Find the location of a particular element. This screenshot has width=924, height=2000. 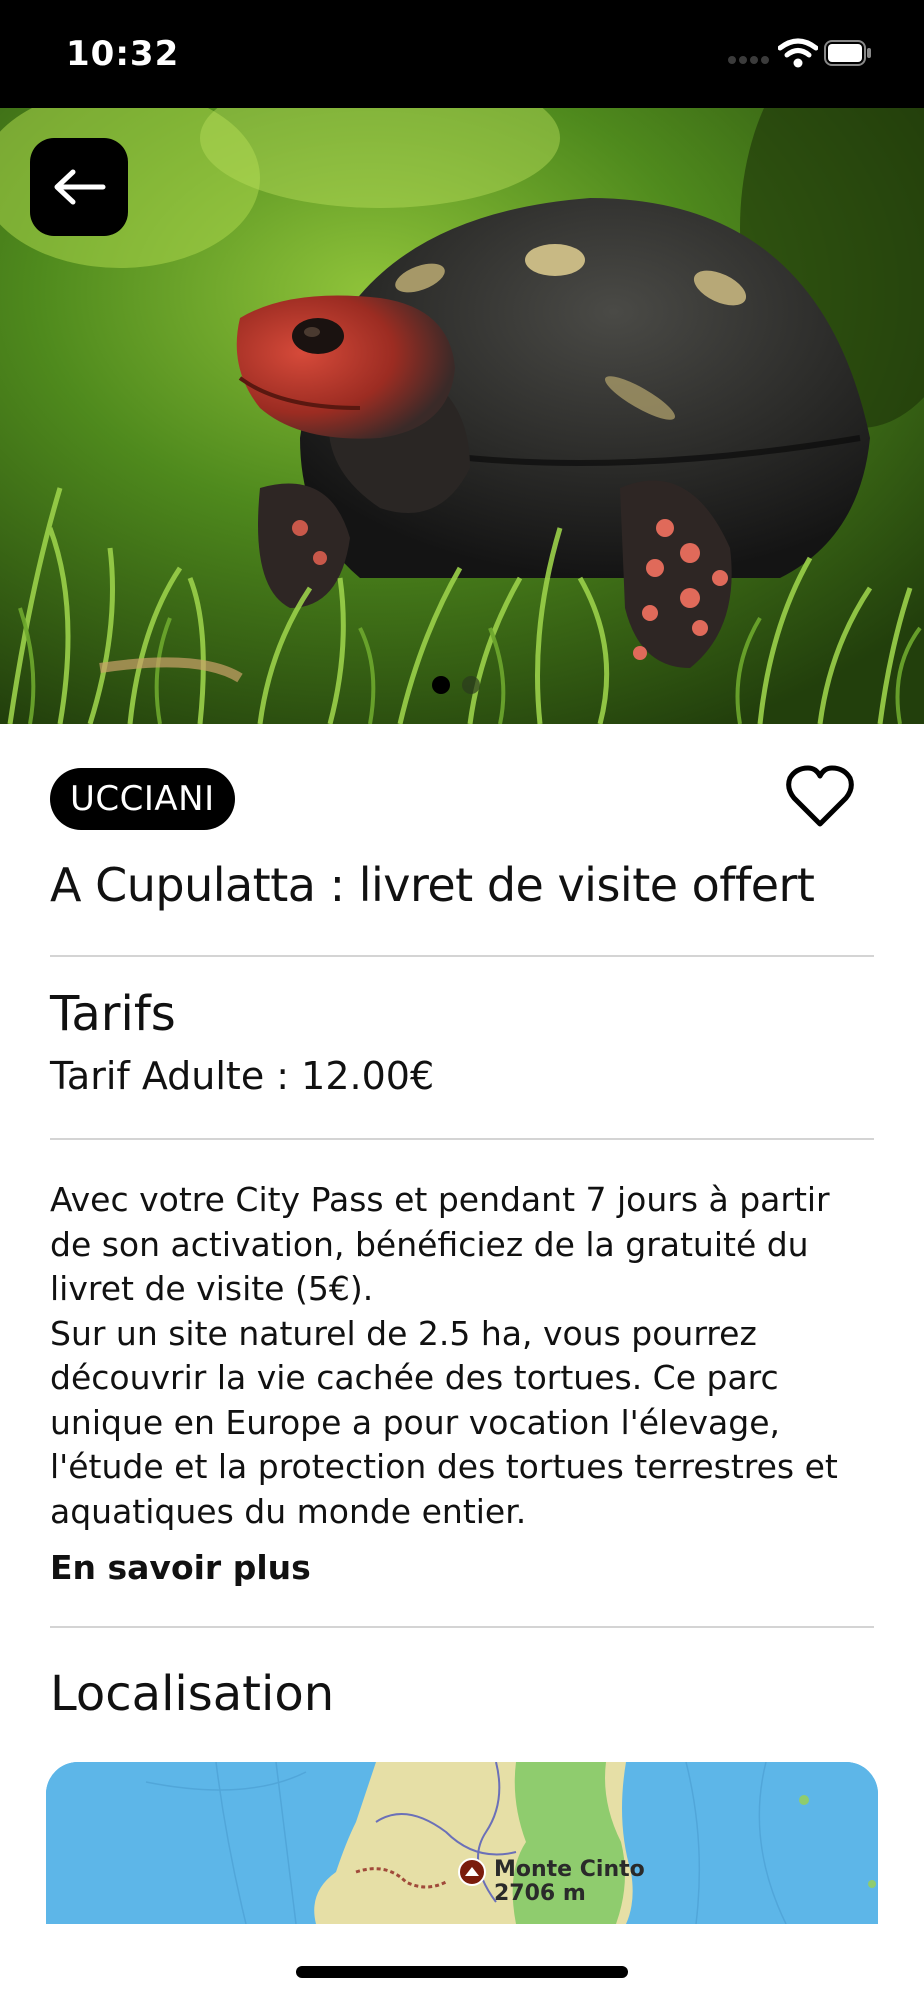

map-place-label: Monte Cinto 2706 m is located at coordinates (569, 1882).